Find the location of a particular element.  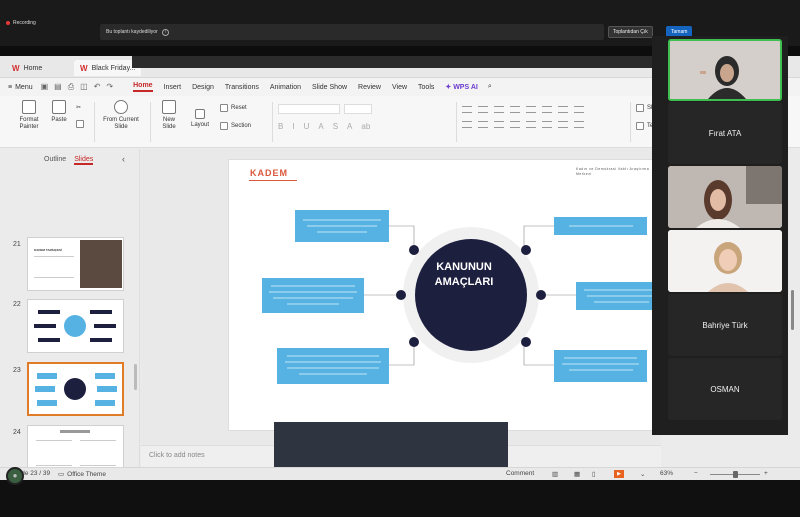

comment-button: Comment is located at coordinates (520, 473).